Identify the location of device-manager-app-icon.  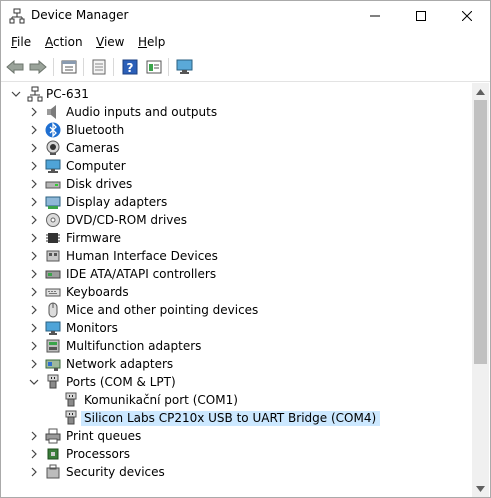
(17, 16).